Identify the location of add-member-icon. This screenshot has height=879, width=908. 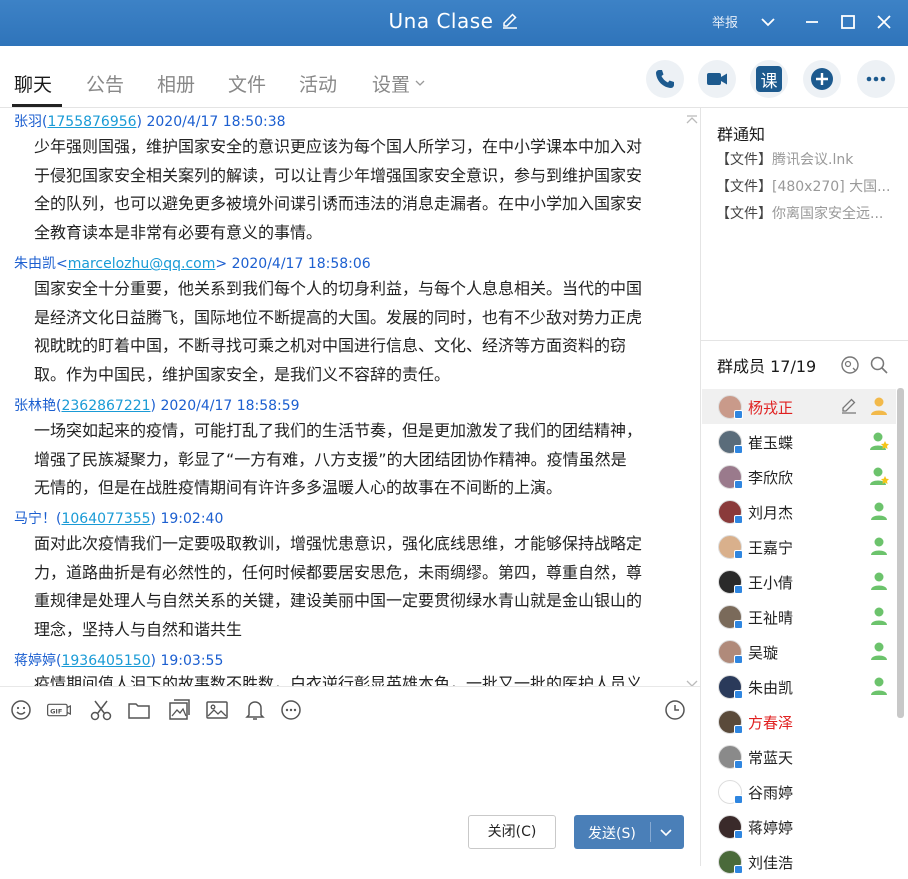
(850, 365).